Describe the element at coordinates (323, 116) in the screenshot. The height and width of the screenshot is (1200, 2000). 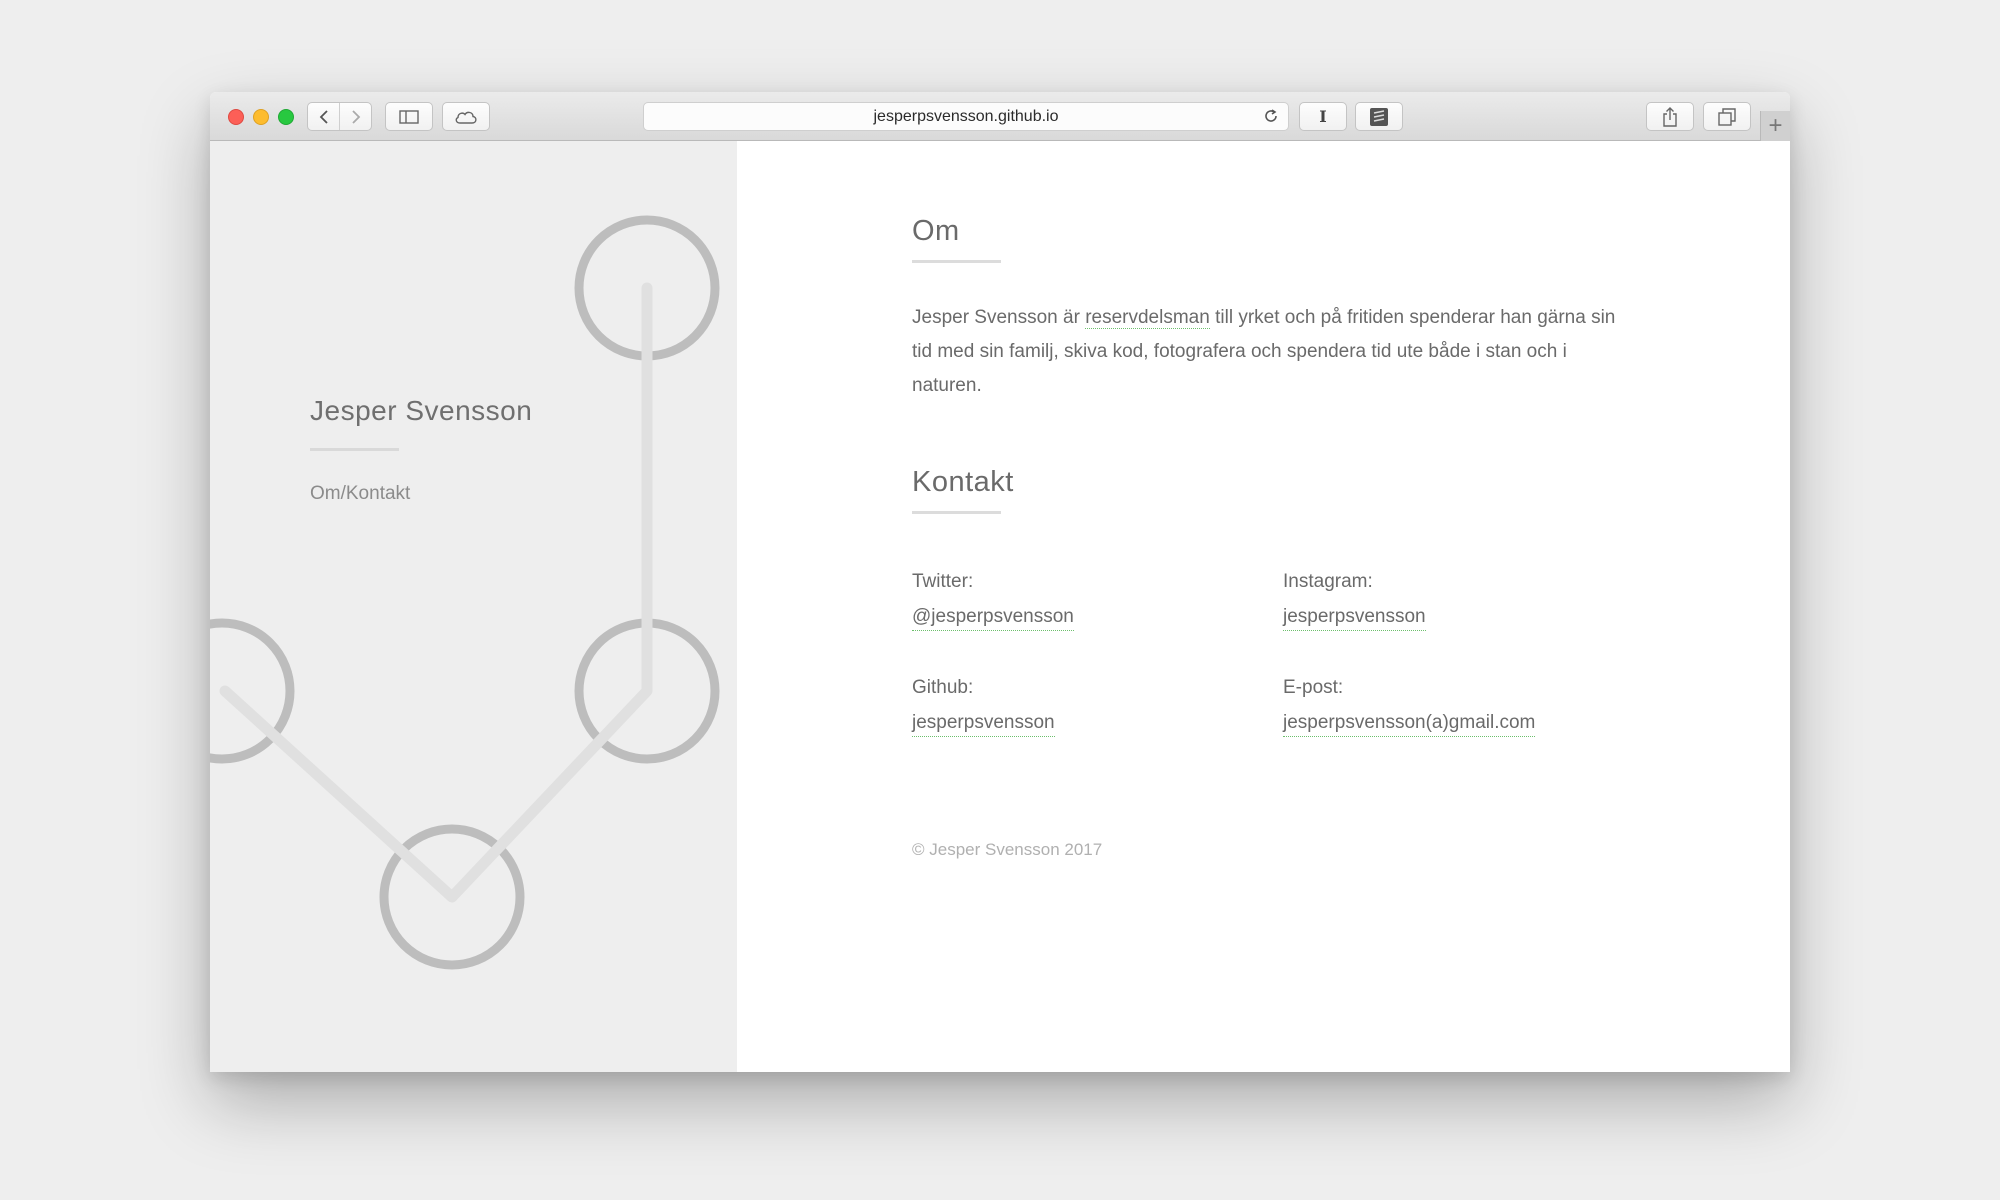
I see `back-icon` at that location.